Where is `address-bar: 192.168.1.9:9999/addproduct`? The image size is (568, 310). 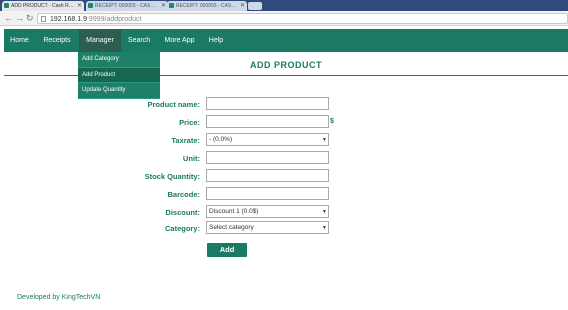 address-bar: 192.168.1.9:9999/addproduct is located at coordinates (302, 18).